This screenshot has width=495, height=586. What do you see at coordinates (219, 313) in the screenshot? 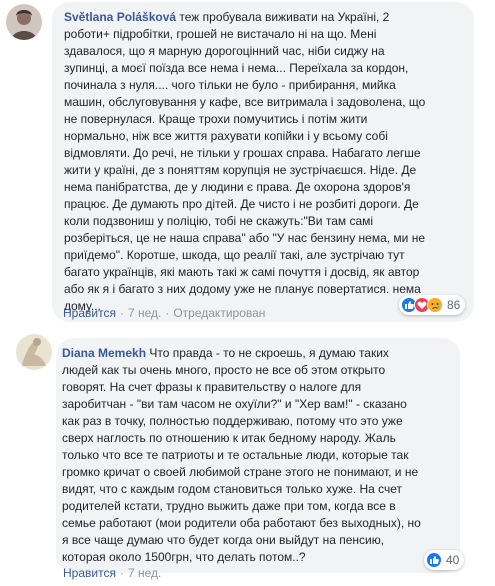
I see `edited-label: Отредактирован` at bounding box center [219, 313].